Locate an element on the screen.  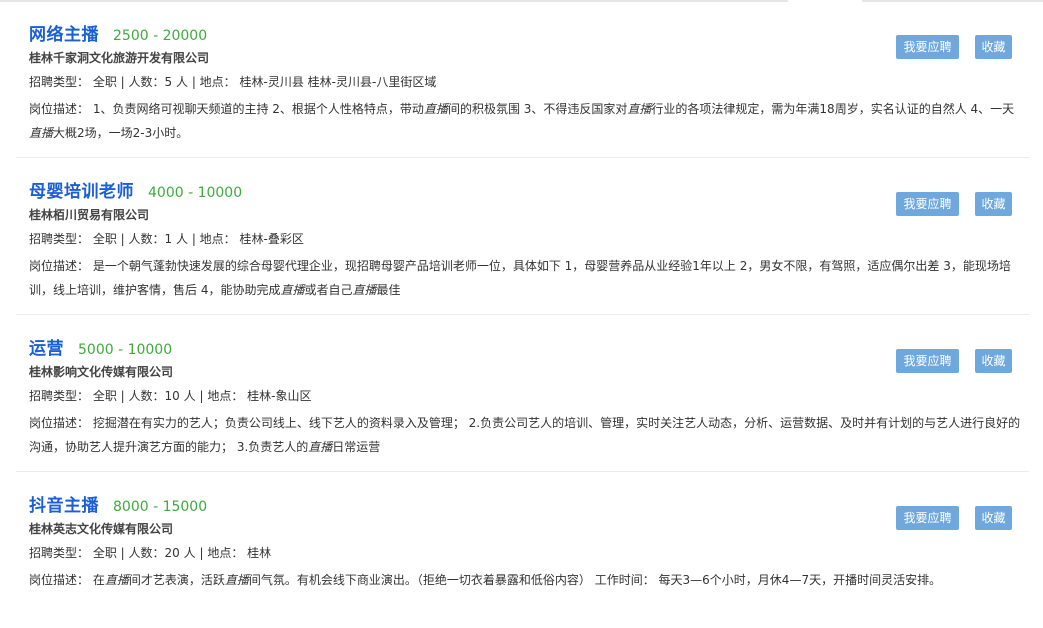
job-title: 母婴培训老师 is located at coordinates (81, 189).